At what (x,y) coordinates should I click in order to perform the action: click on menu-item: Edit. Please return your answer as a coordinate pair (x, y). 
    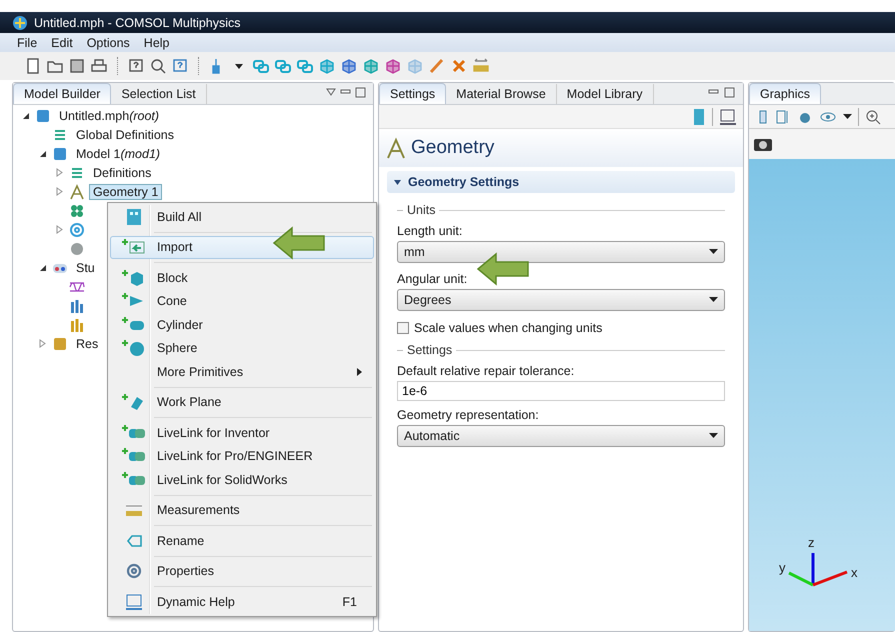
    Looking at the image, I should click on (62, 43).